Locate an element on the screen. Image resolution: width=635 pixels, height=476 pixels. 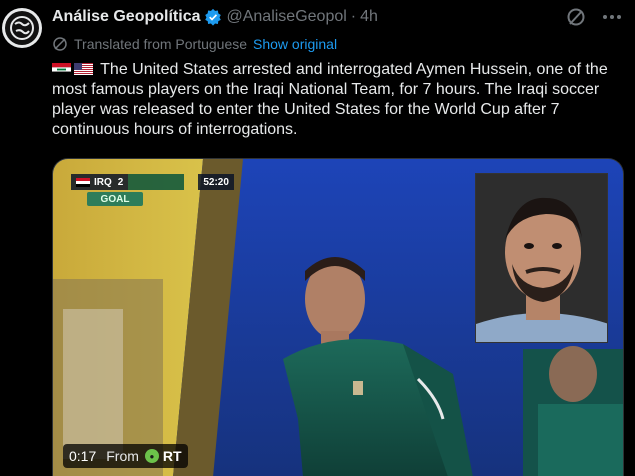
post-time: 4h is located at coordinates (369, 17).